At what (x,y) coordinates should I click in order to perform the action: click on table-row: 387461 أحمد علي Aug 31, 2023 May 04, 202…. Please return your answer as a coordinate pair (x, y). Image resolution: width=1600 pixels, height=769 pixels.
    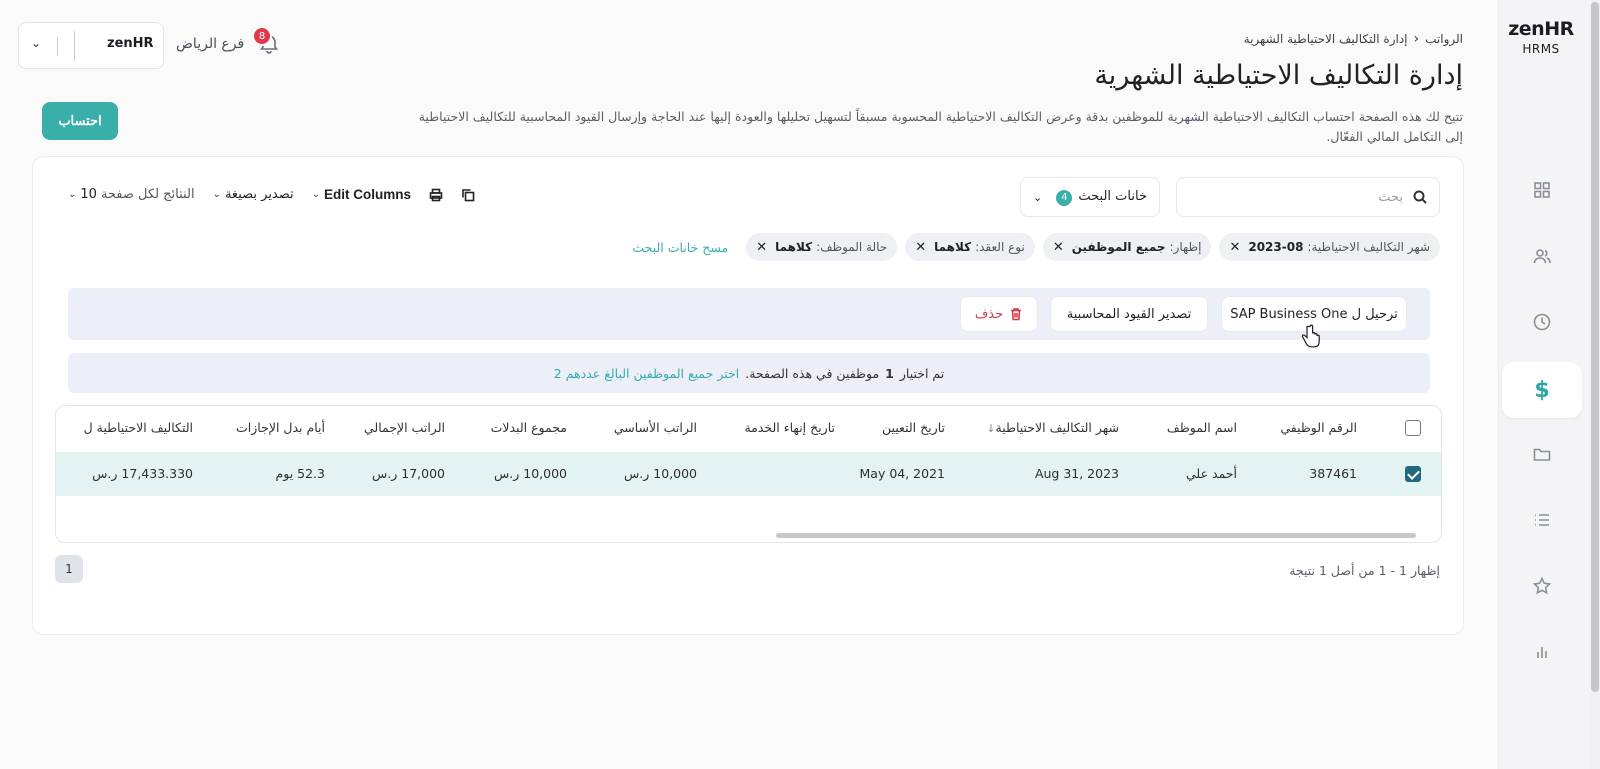
    Looking at the image, I should click on (748, 474).